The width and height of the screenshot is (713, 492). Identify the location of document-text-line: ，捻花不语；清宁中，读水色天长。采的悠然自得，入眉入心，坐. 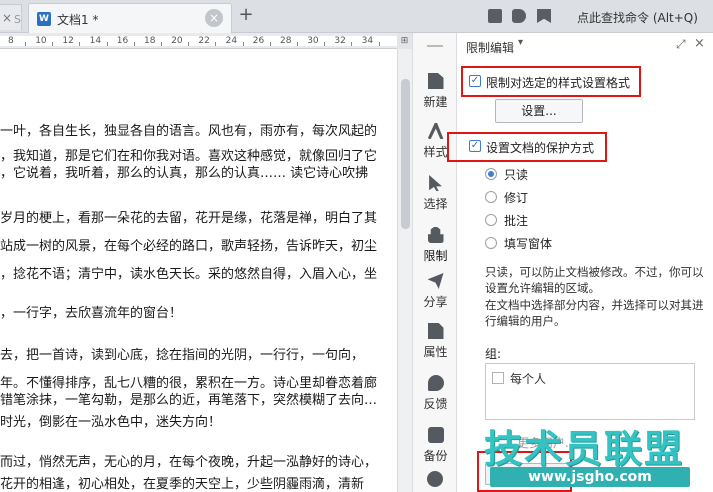
(188, 272).